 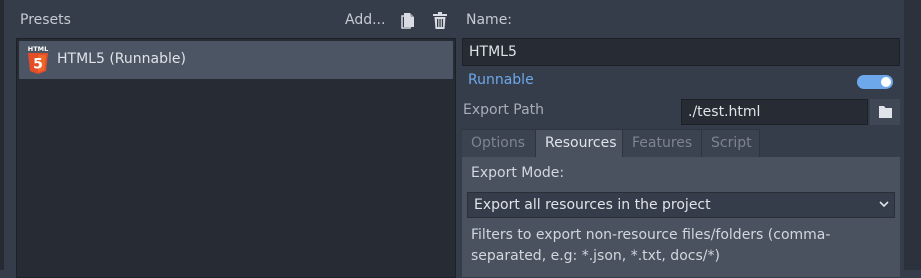 I want to click on export-mode-select: Export all resources in the project, so click(x=681, y=205).